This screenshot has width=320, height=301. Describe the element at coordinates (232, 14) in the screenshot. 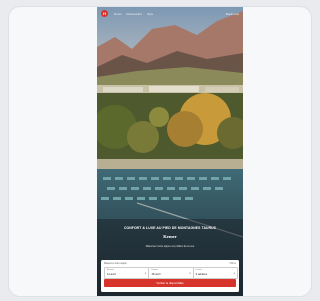

I see `nav-book-link: Book now` at that location.